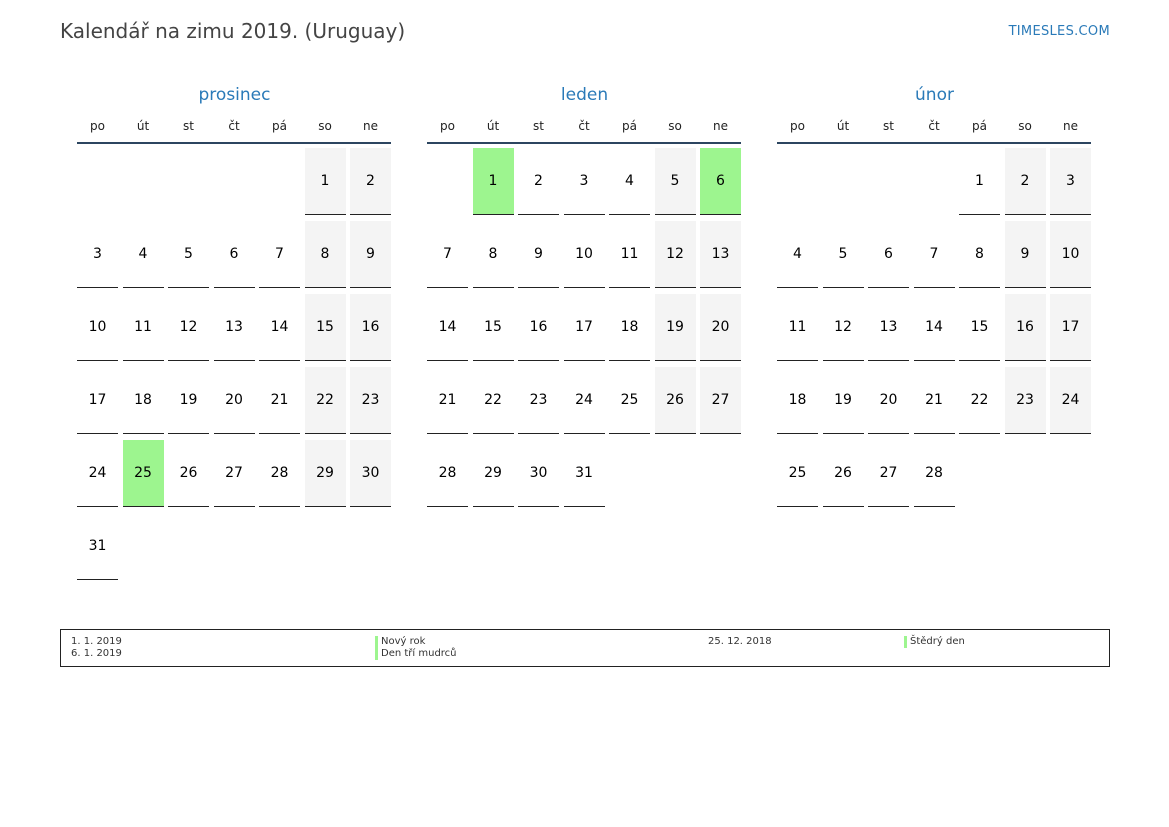 The width and height of the screenshot is (1169, 827). Describe the element at coordinates (493, 473) in the screenshot. I see `day-cell: 29` at that location.